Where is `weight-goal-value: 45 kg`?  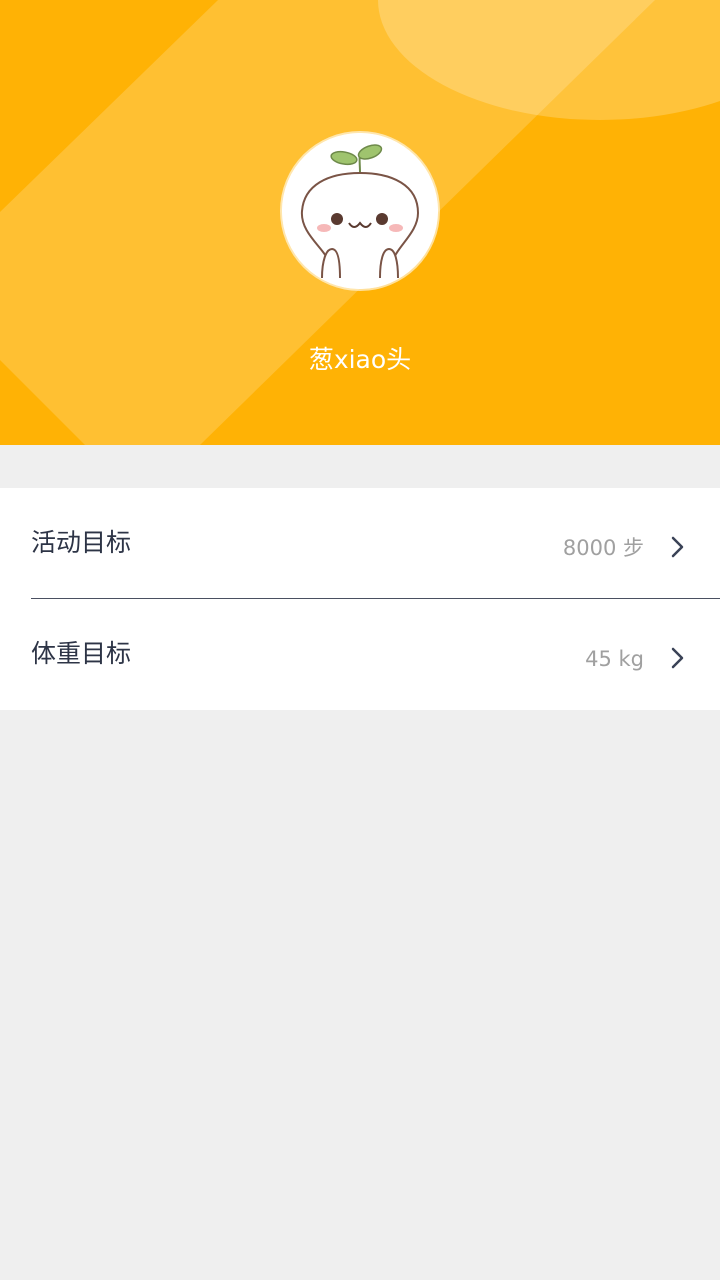
weight-goal-value: 45 kg is located at coordinates (614, 659).